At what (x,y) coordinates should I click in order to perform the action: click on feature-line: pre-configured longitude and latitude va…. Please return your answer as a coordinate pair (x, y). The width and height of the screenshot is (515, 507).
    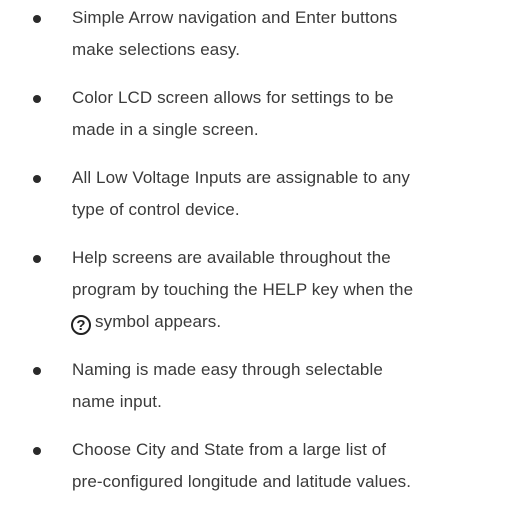
    Looking at the image, I should click on (242, 481).